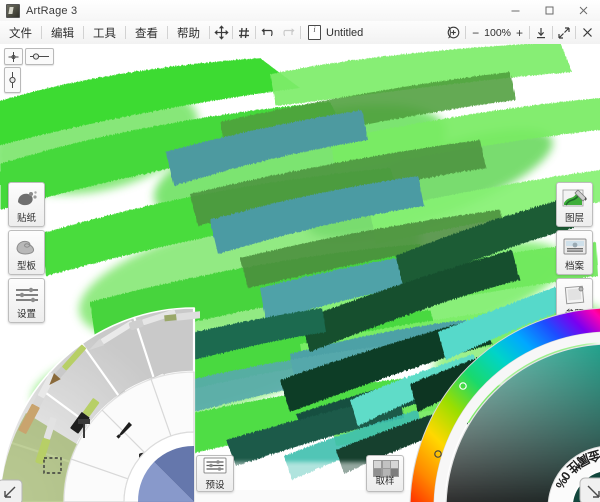 The image size is (600, 502). Describe the element at coordinates (575, 295) in the screenshot. I see `reference-icon` at that location.